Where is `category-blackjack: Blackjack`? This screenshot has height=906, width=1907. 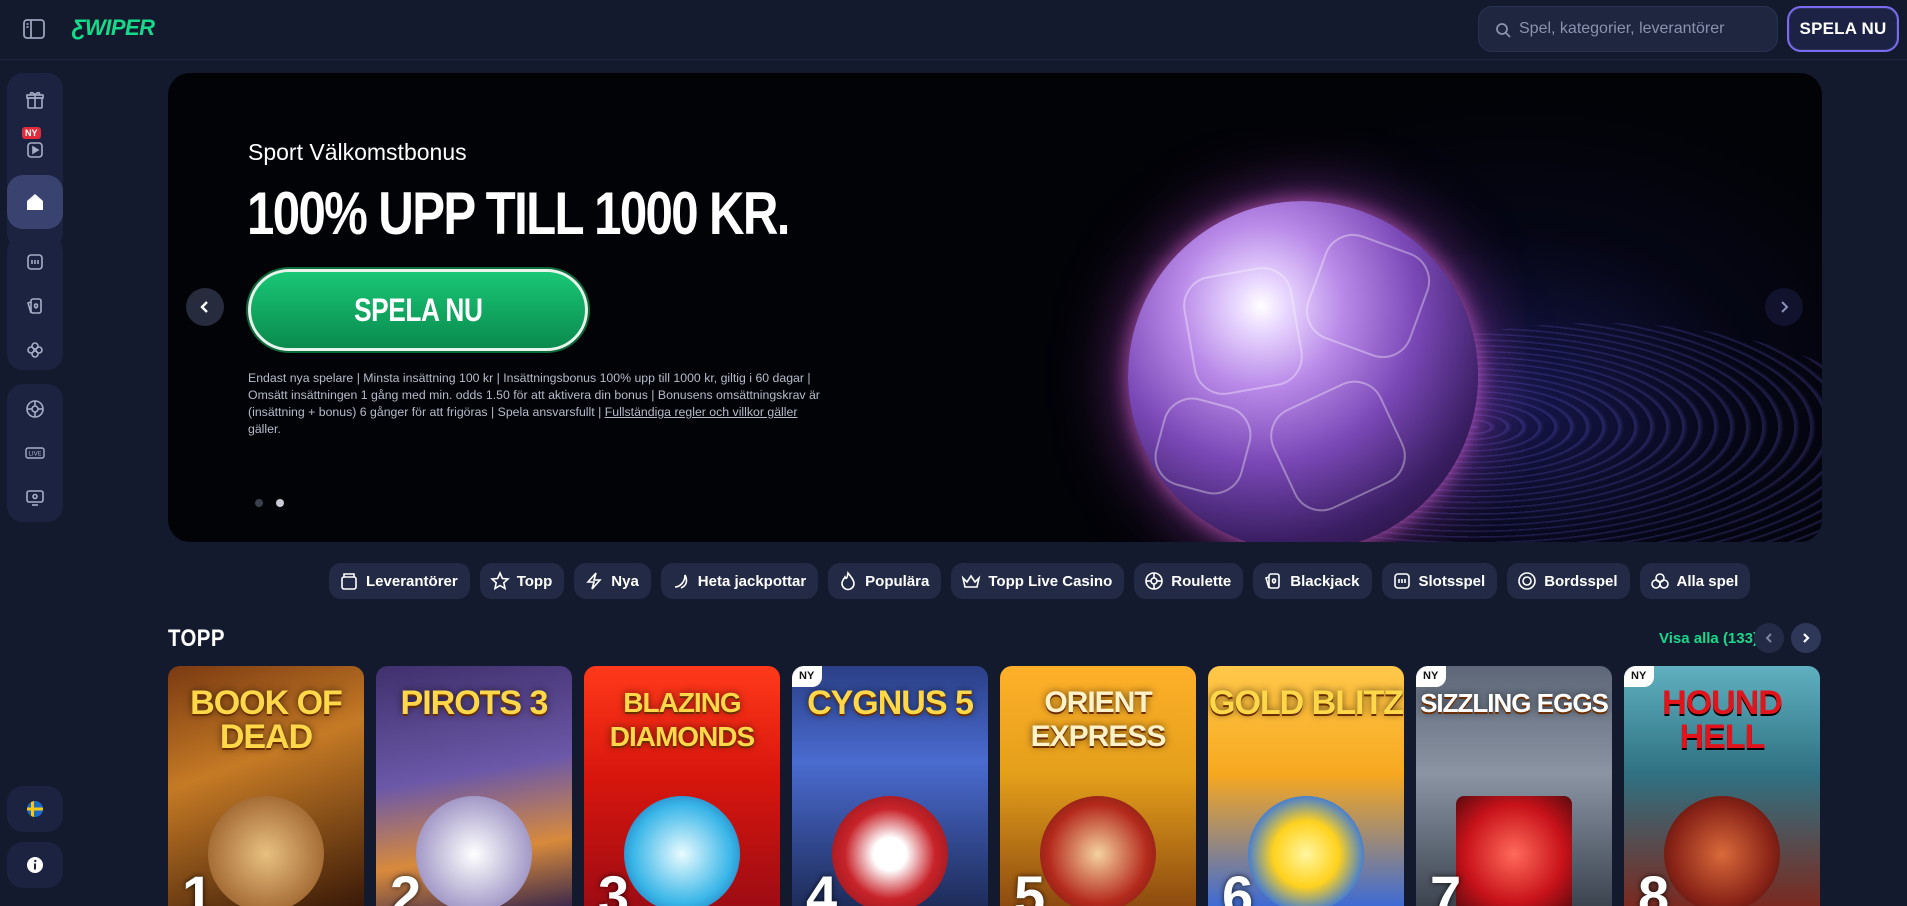
category-blackjack: Blackjack is located at coordinates (1312, 581).